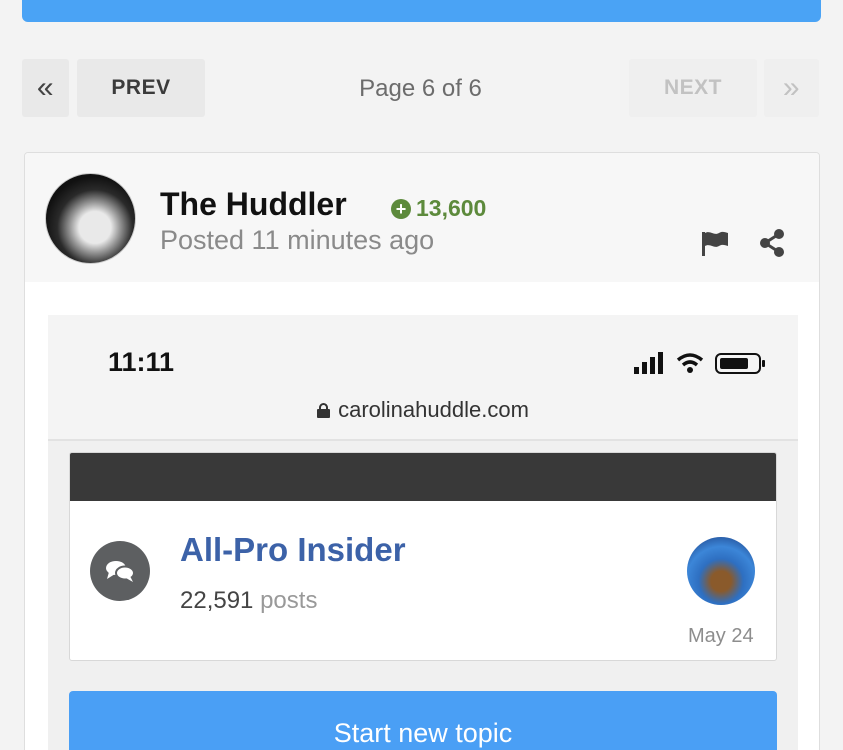 The height and width of the screenshot is (750, 843). I want to click on author-name: The Huddler, so click(253, 204).